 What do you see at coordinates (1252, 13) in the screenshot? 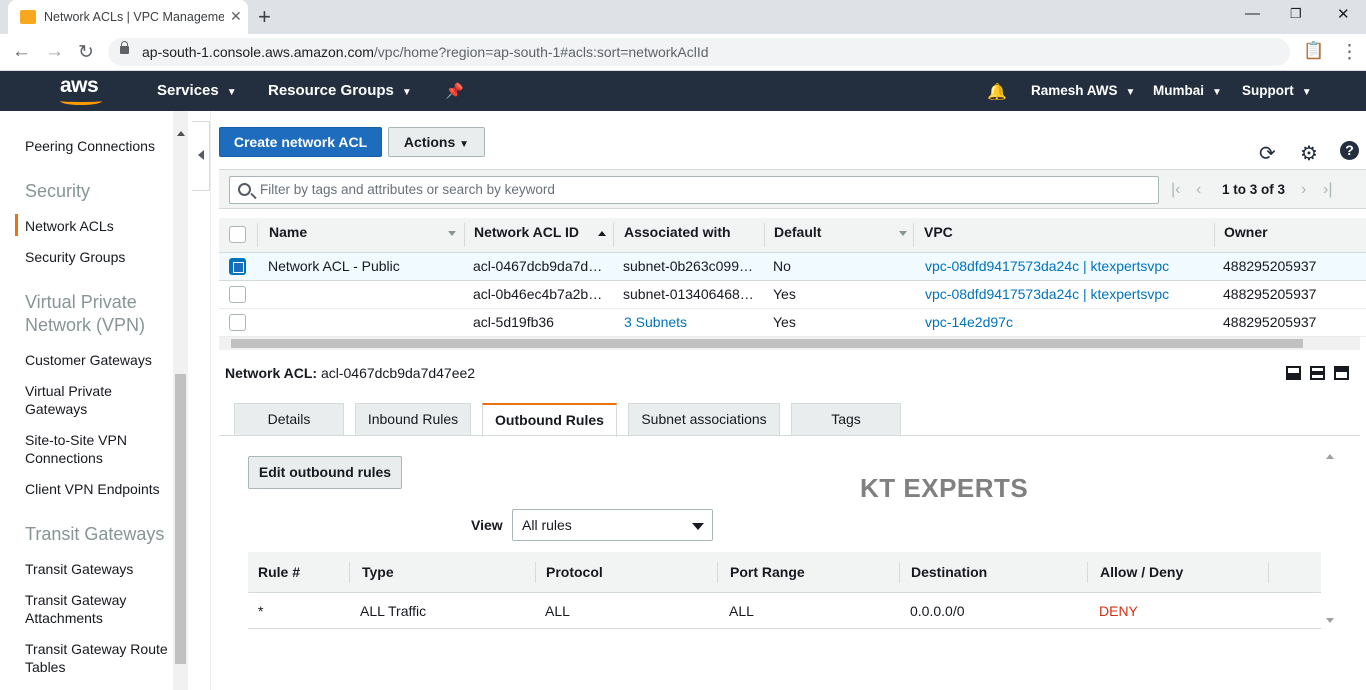
I see `minimize-icon: —` at bounding box center [1252, 13].